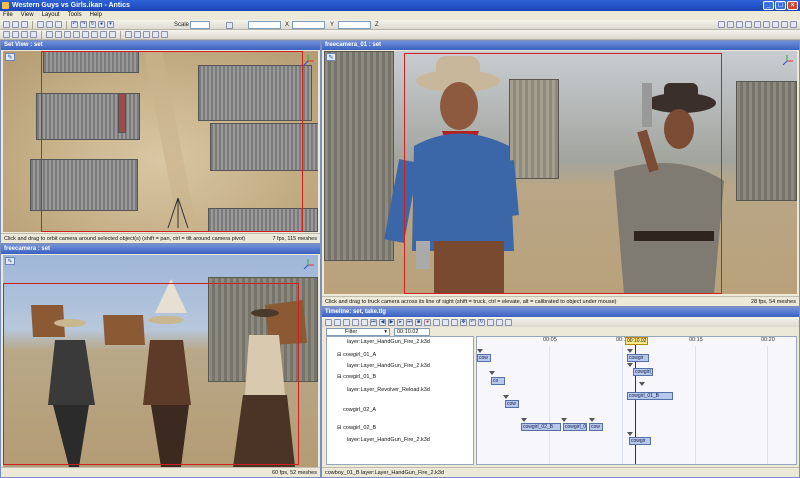  What do you see at coordinates (83, 24) in the screenshot?
I see `redo-icon: ↷` at bounding box center [83, 24].